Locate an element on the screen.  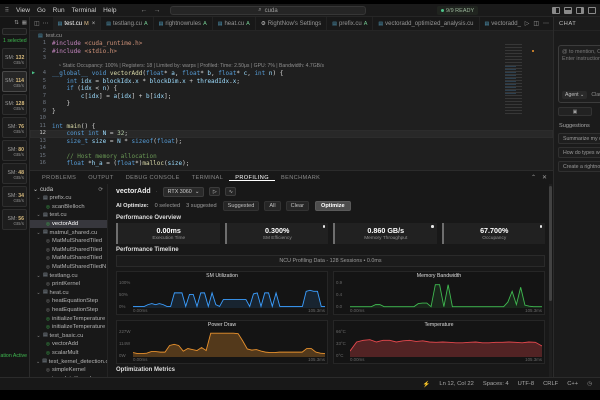
nav-back-icon: ← is located at coordinates (144, 10).